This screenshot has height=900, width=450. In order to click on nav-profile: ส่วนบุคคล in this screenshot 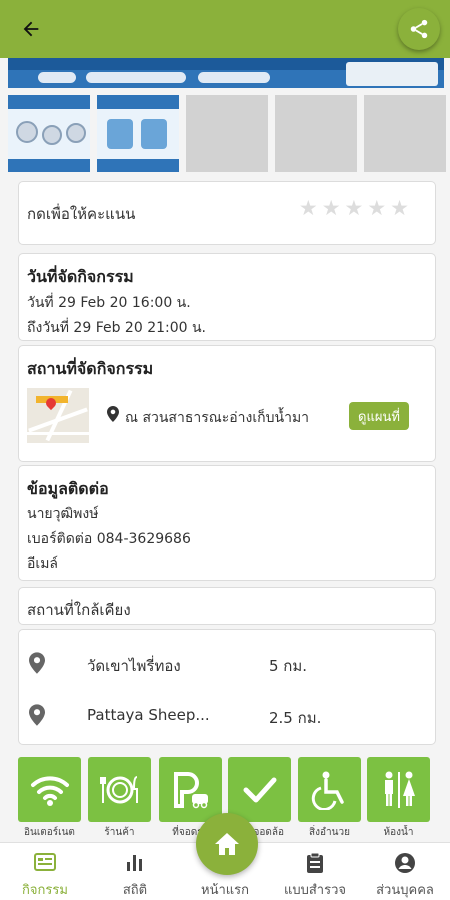, I will do `click(405, 871)`.